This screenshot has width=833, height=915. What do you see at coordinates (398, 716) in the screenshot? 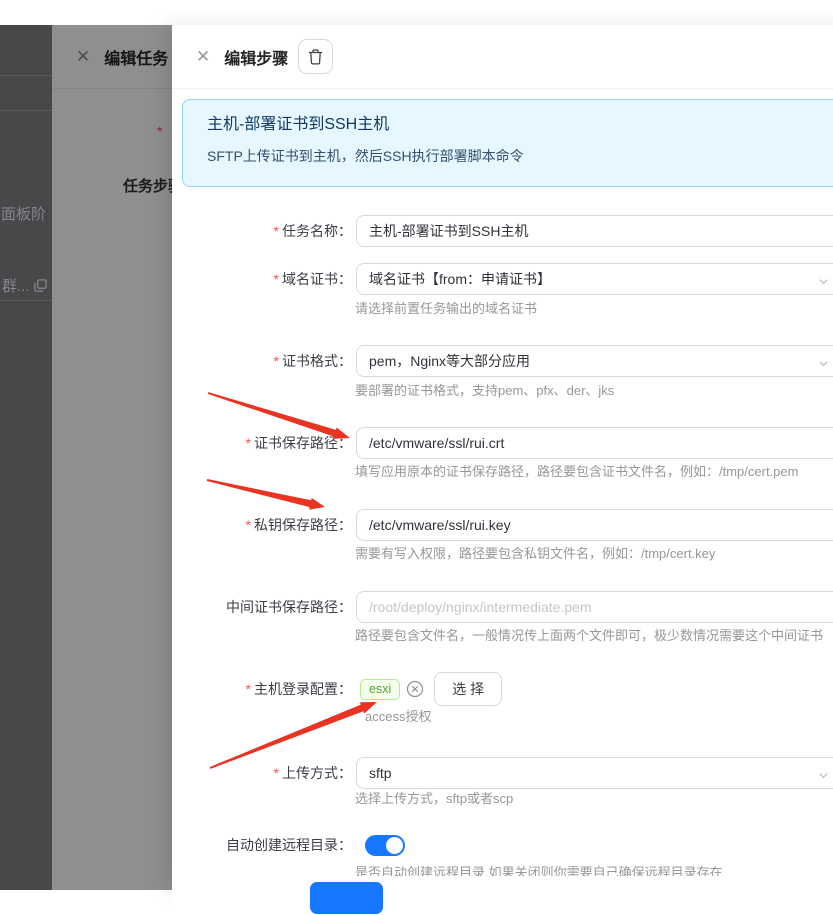
I see `host-access-helper: access授权` at bounding box center [398, 716].